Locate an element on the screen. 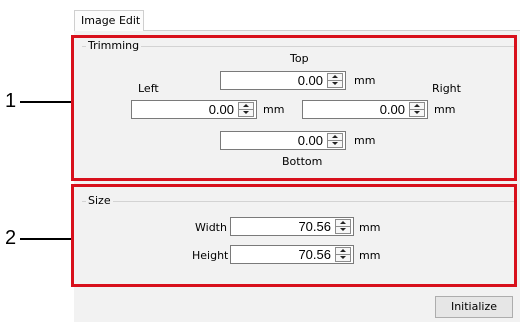 The width and height of the screenshot is (520, 322). initialize-label: Initialize is located at coordinates (474, 306).